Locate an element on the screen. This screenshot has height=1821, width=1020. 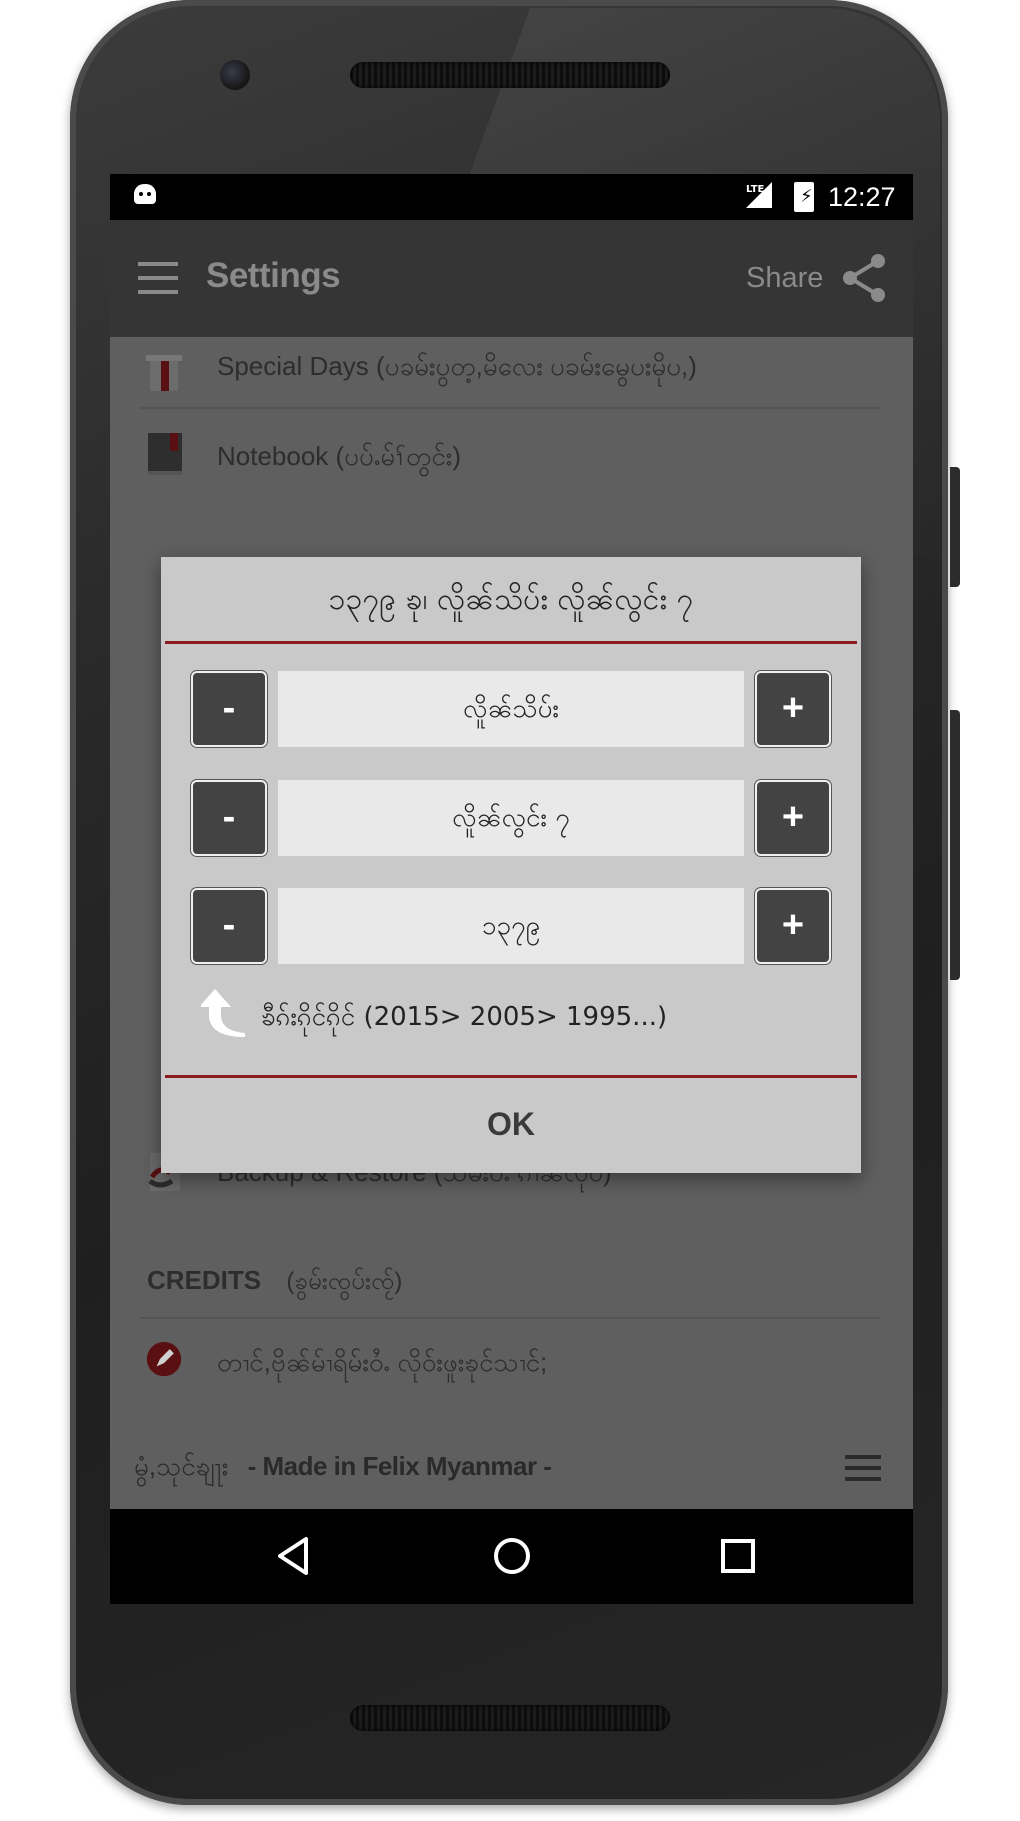
day-increment-button: + is located at coordinates (793, 818).